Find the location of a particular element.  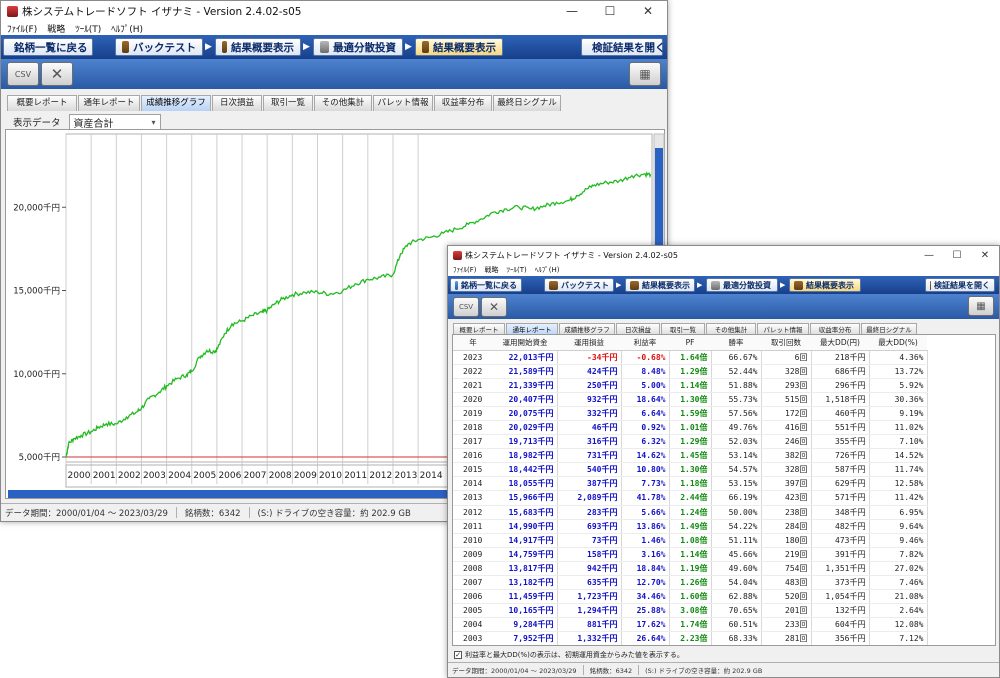

column-header: 勝率 is located at coordinates (736, 343).